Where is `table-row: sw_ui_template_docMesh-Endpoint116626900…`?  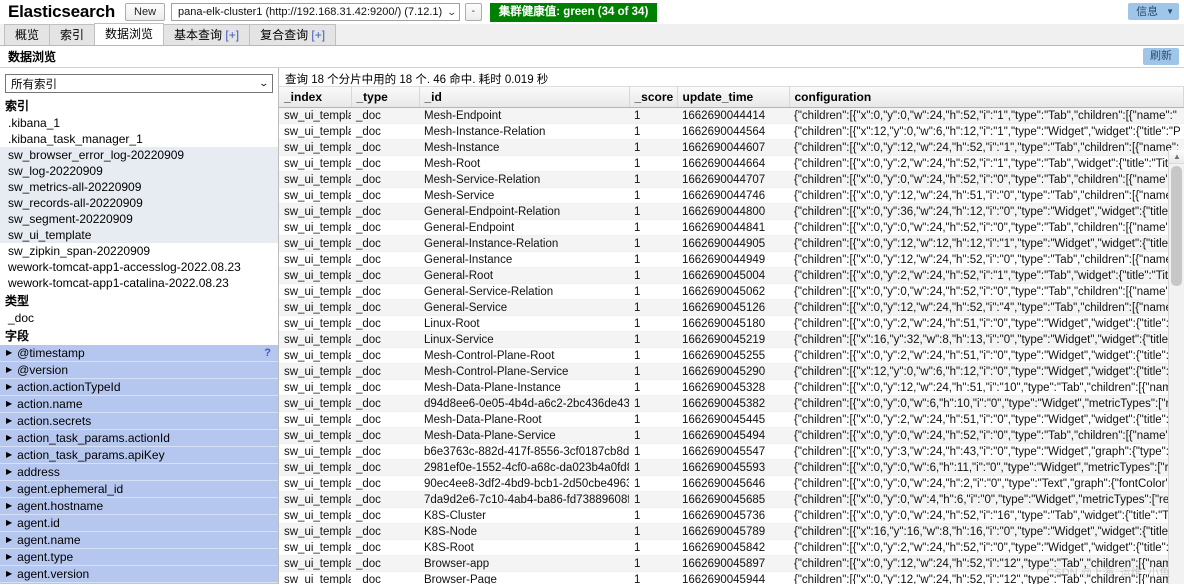
table-row: sw_ui_template_docMesh-Endpoint116626900… is located at coordinates (731, 115).